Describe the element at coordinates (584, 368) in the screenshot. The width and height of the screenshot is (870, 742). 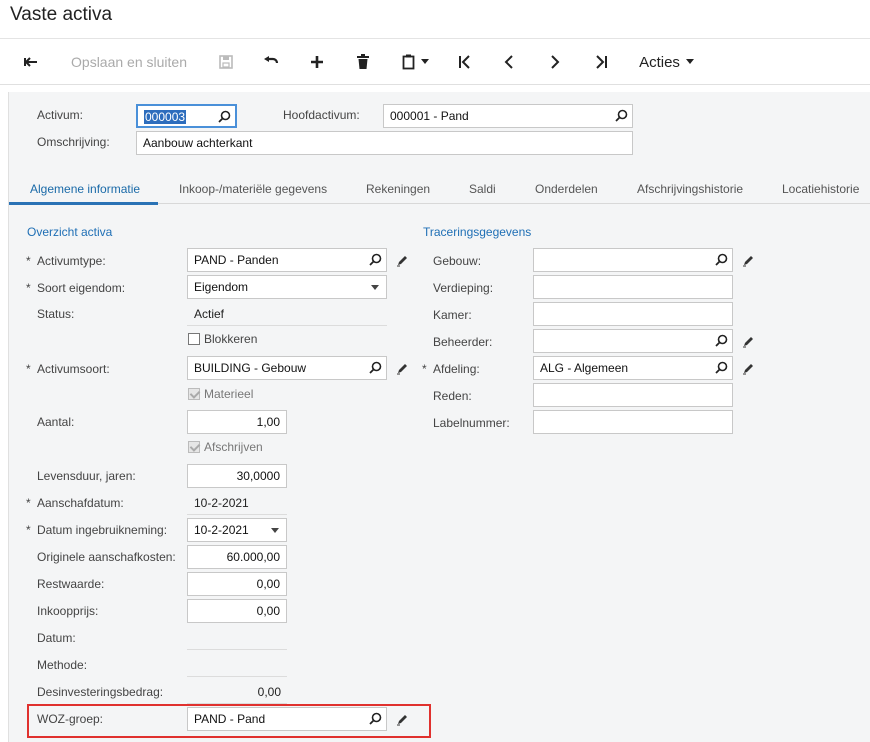
I see `department-value: ALG - Algemeen` at that location.